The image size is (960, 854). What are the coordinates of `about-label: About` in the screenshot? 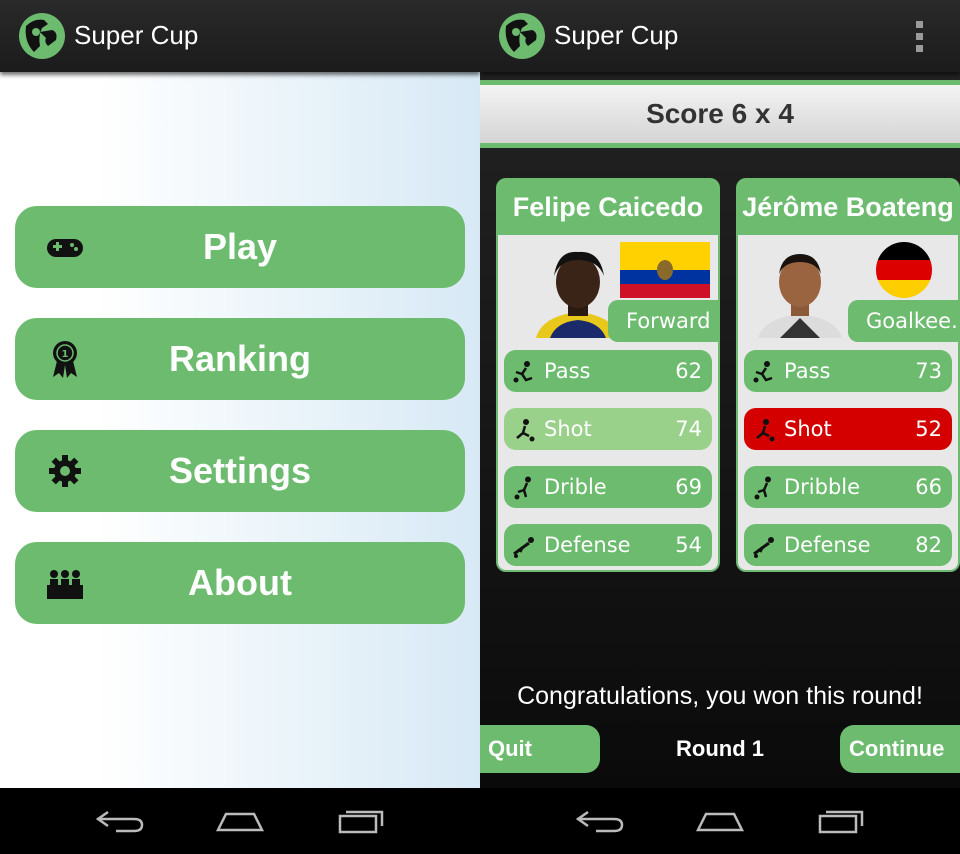 It's located at (240, 582).